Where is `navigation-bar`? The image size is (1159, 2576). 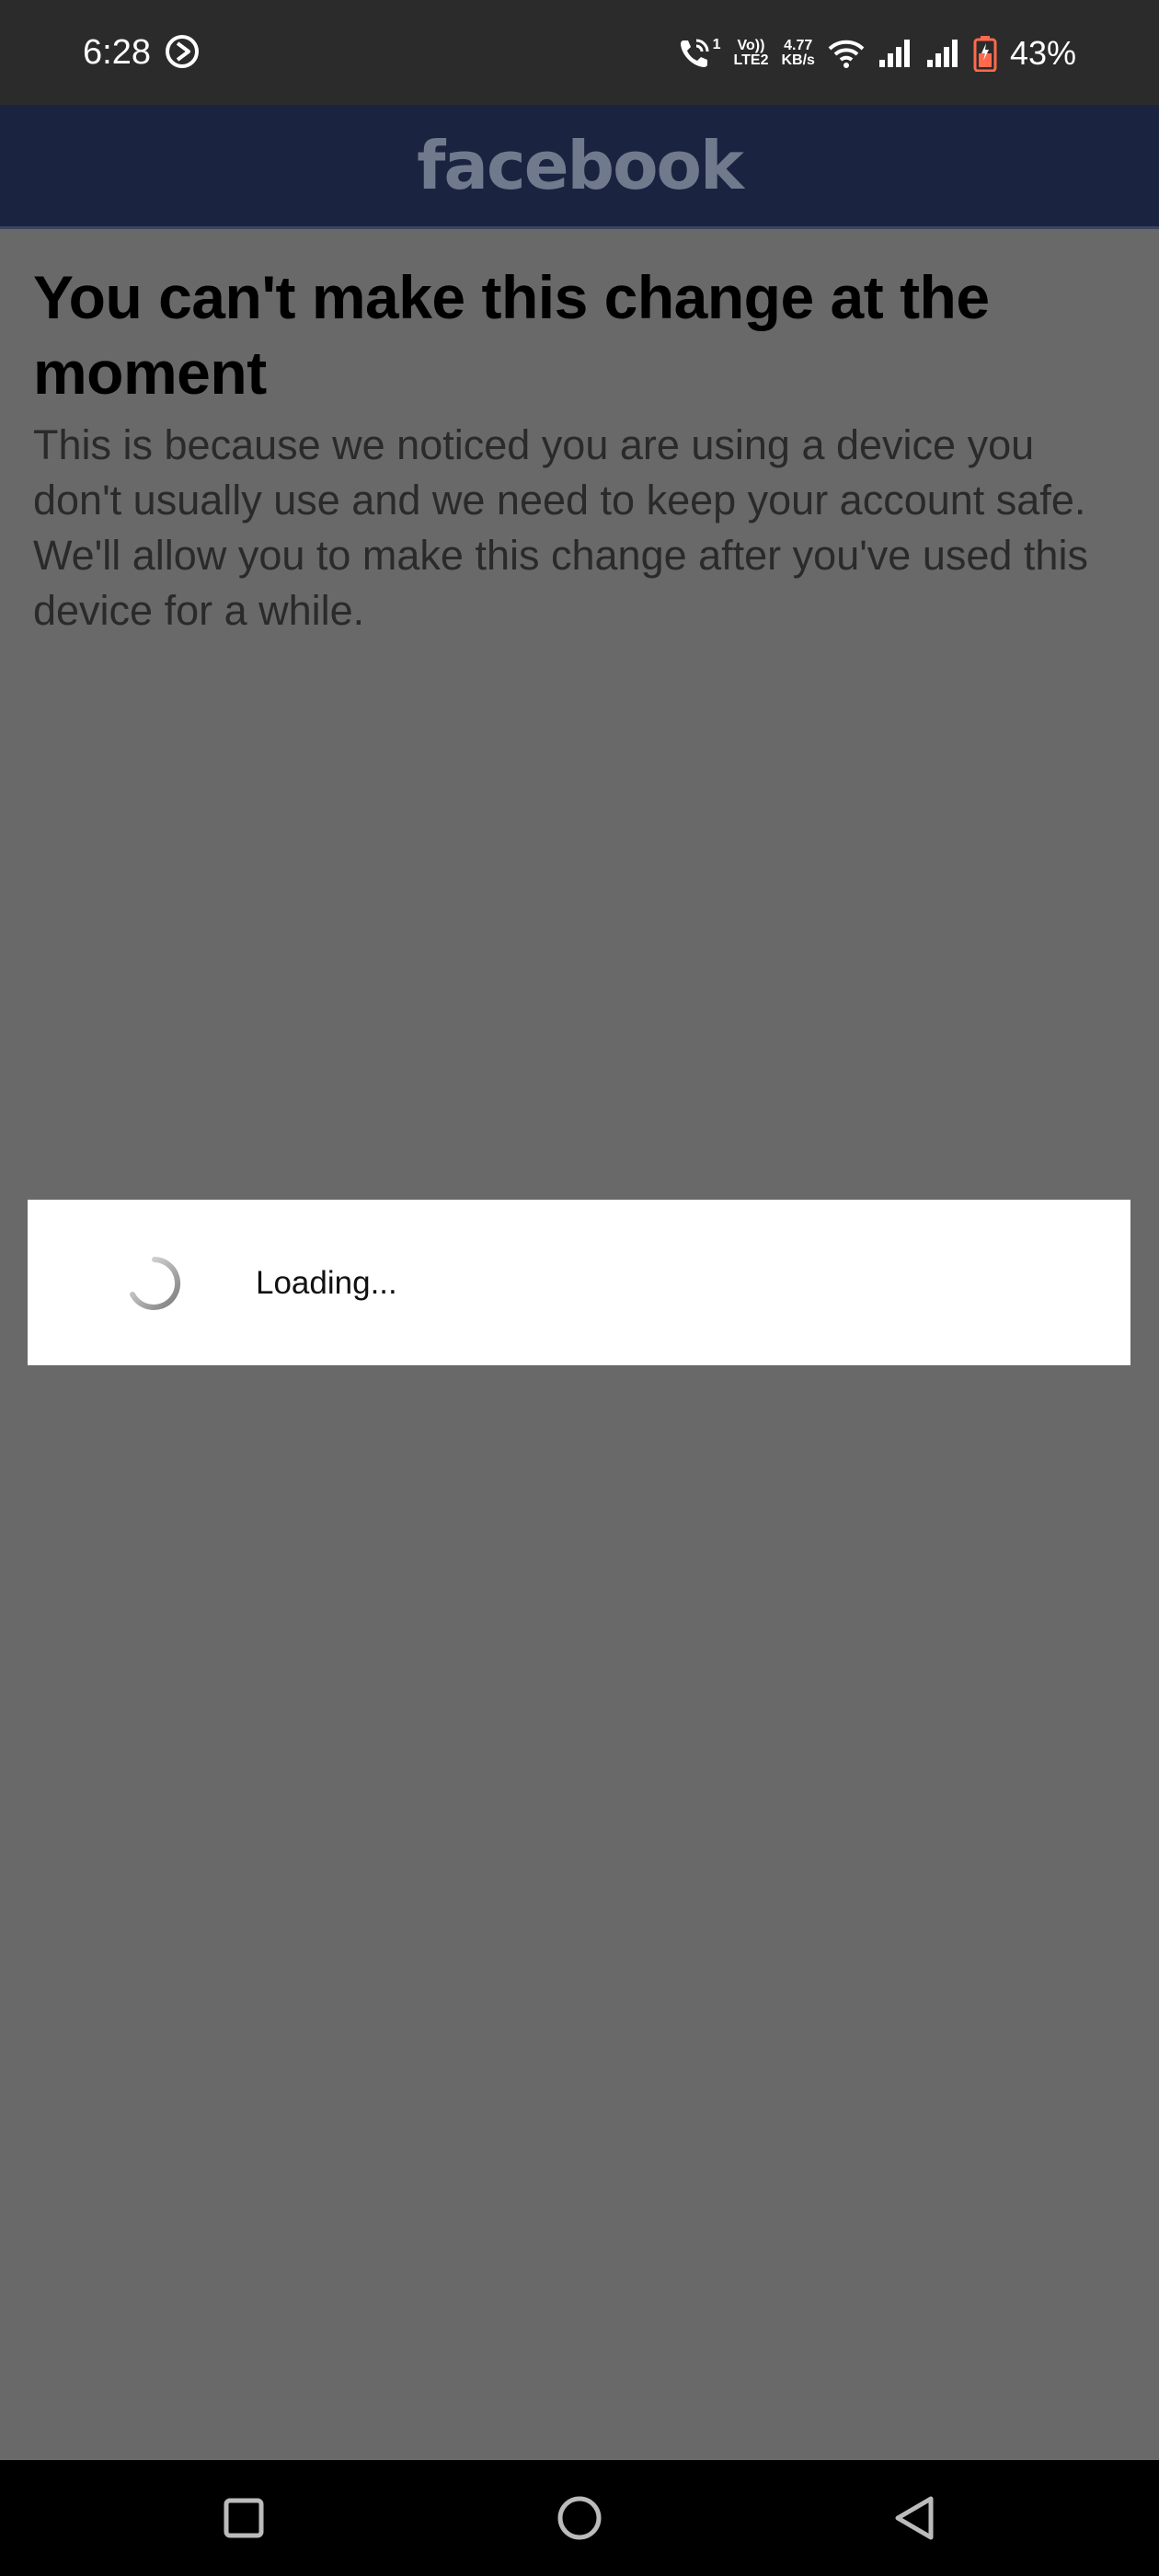
navigation-bar is located at coordinates (579, 2518).